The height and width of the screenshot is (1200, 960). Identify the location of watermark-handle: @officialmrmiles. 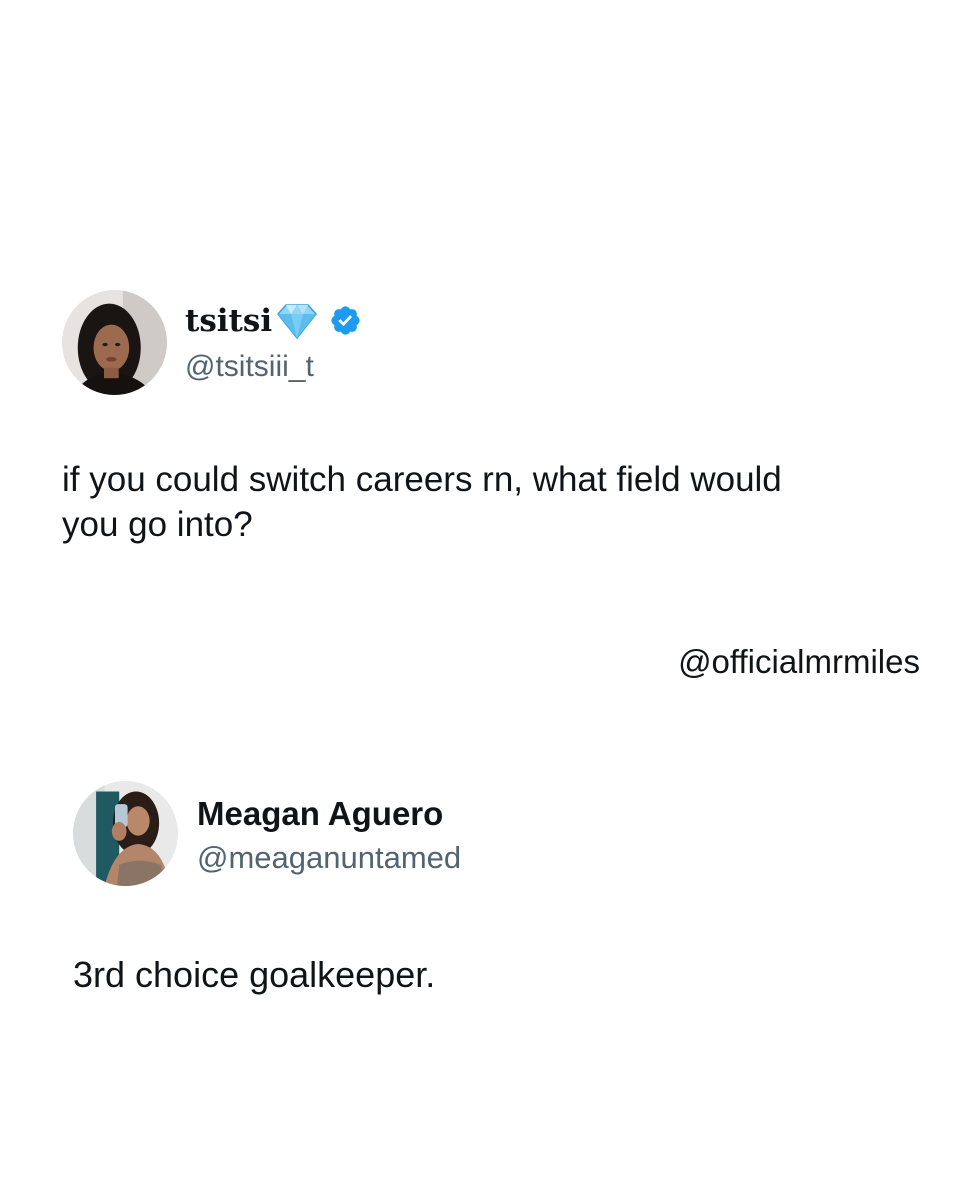
(799, 661).